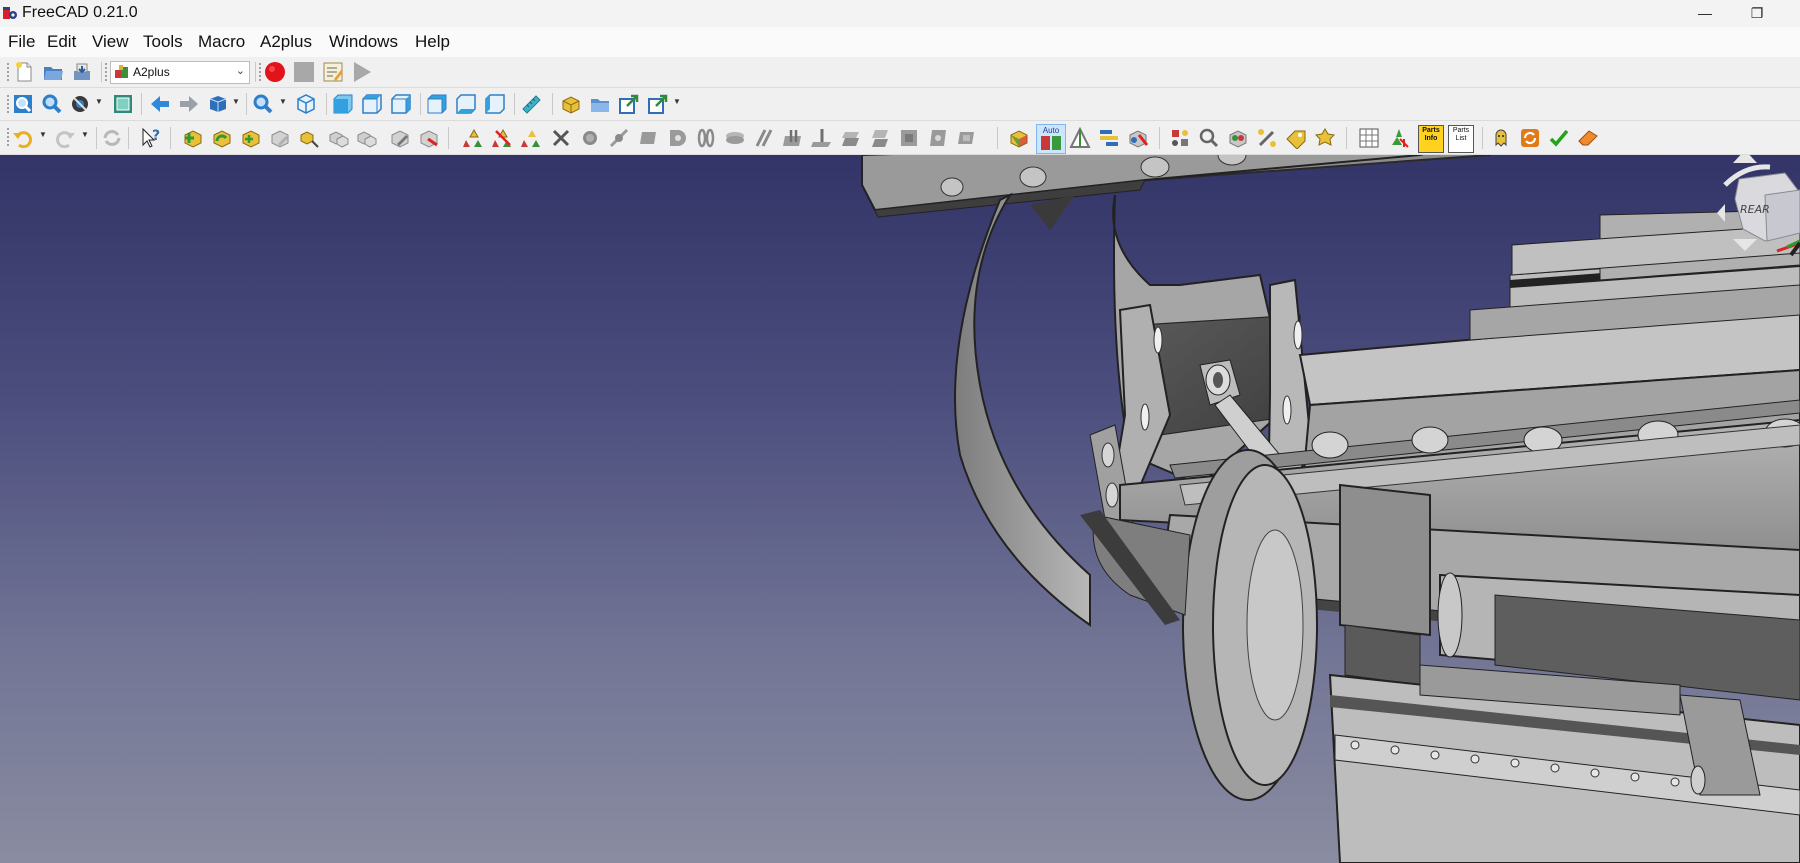 This screenshot has width=1800, height=863. I want to click on toggle-transparency-icon, so click(1019, 138).